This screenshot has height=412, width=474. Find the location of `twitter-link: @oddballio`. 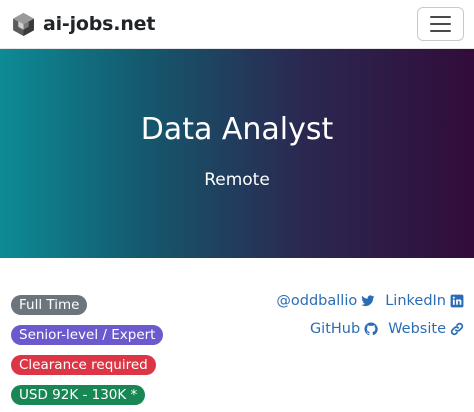

twitter-link: @oddballio is located at coordinates (325, 301).